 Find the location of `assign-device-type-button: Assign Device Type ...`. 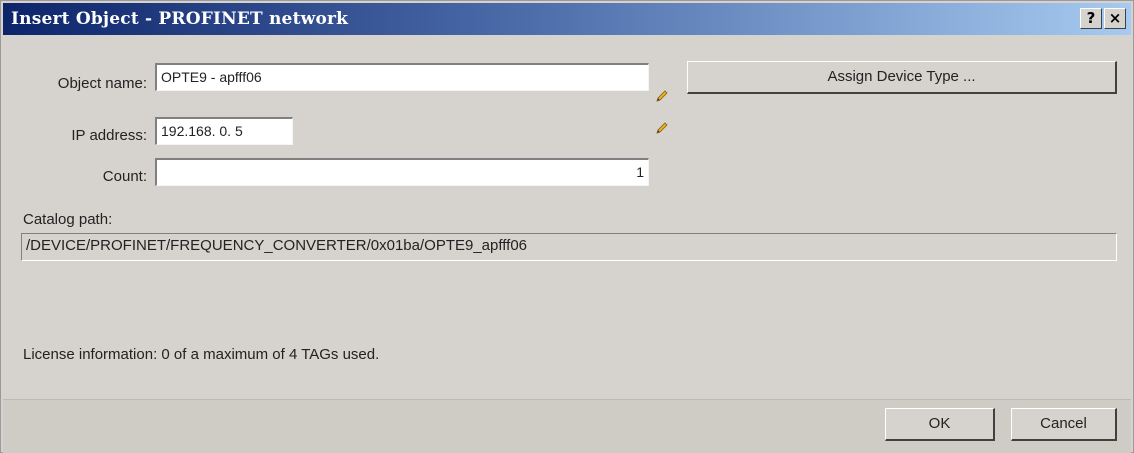

assign-device-type-button: Assign Device Type ... is located at coordinates (902, 77).